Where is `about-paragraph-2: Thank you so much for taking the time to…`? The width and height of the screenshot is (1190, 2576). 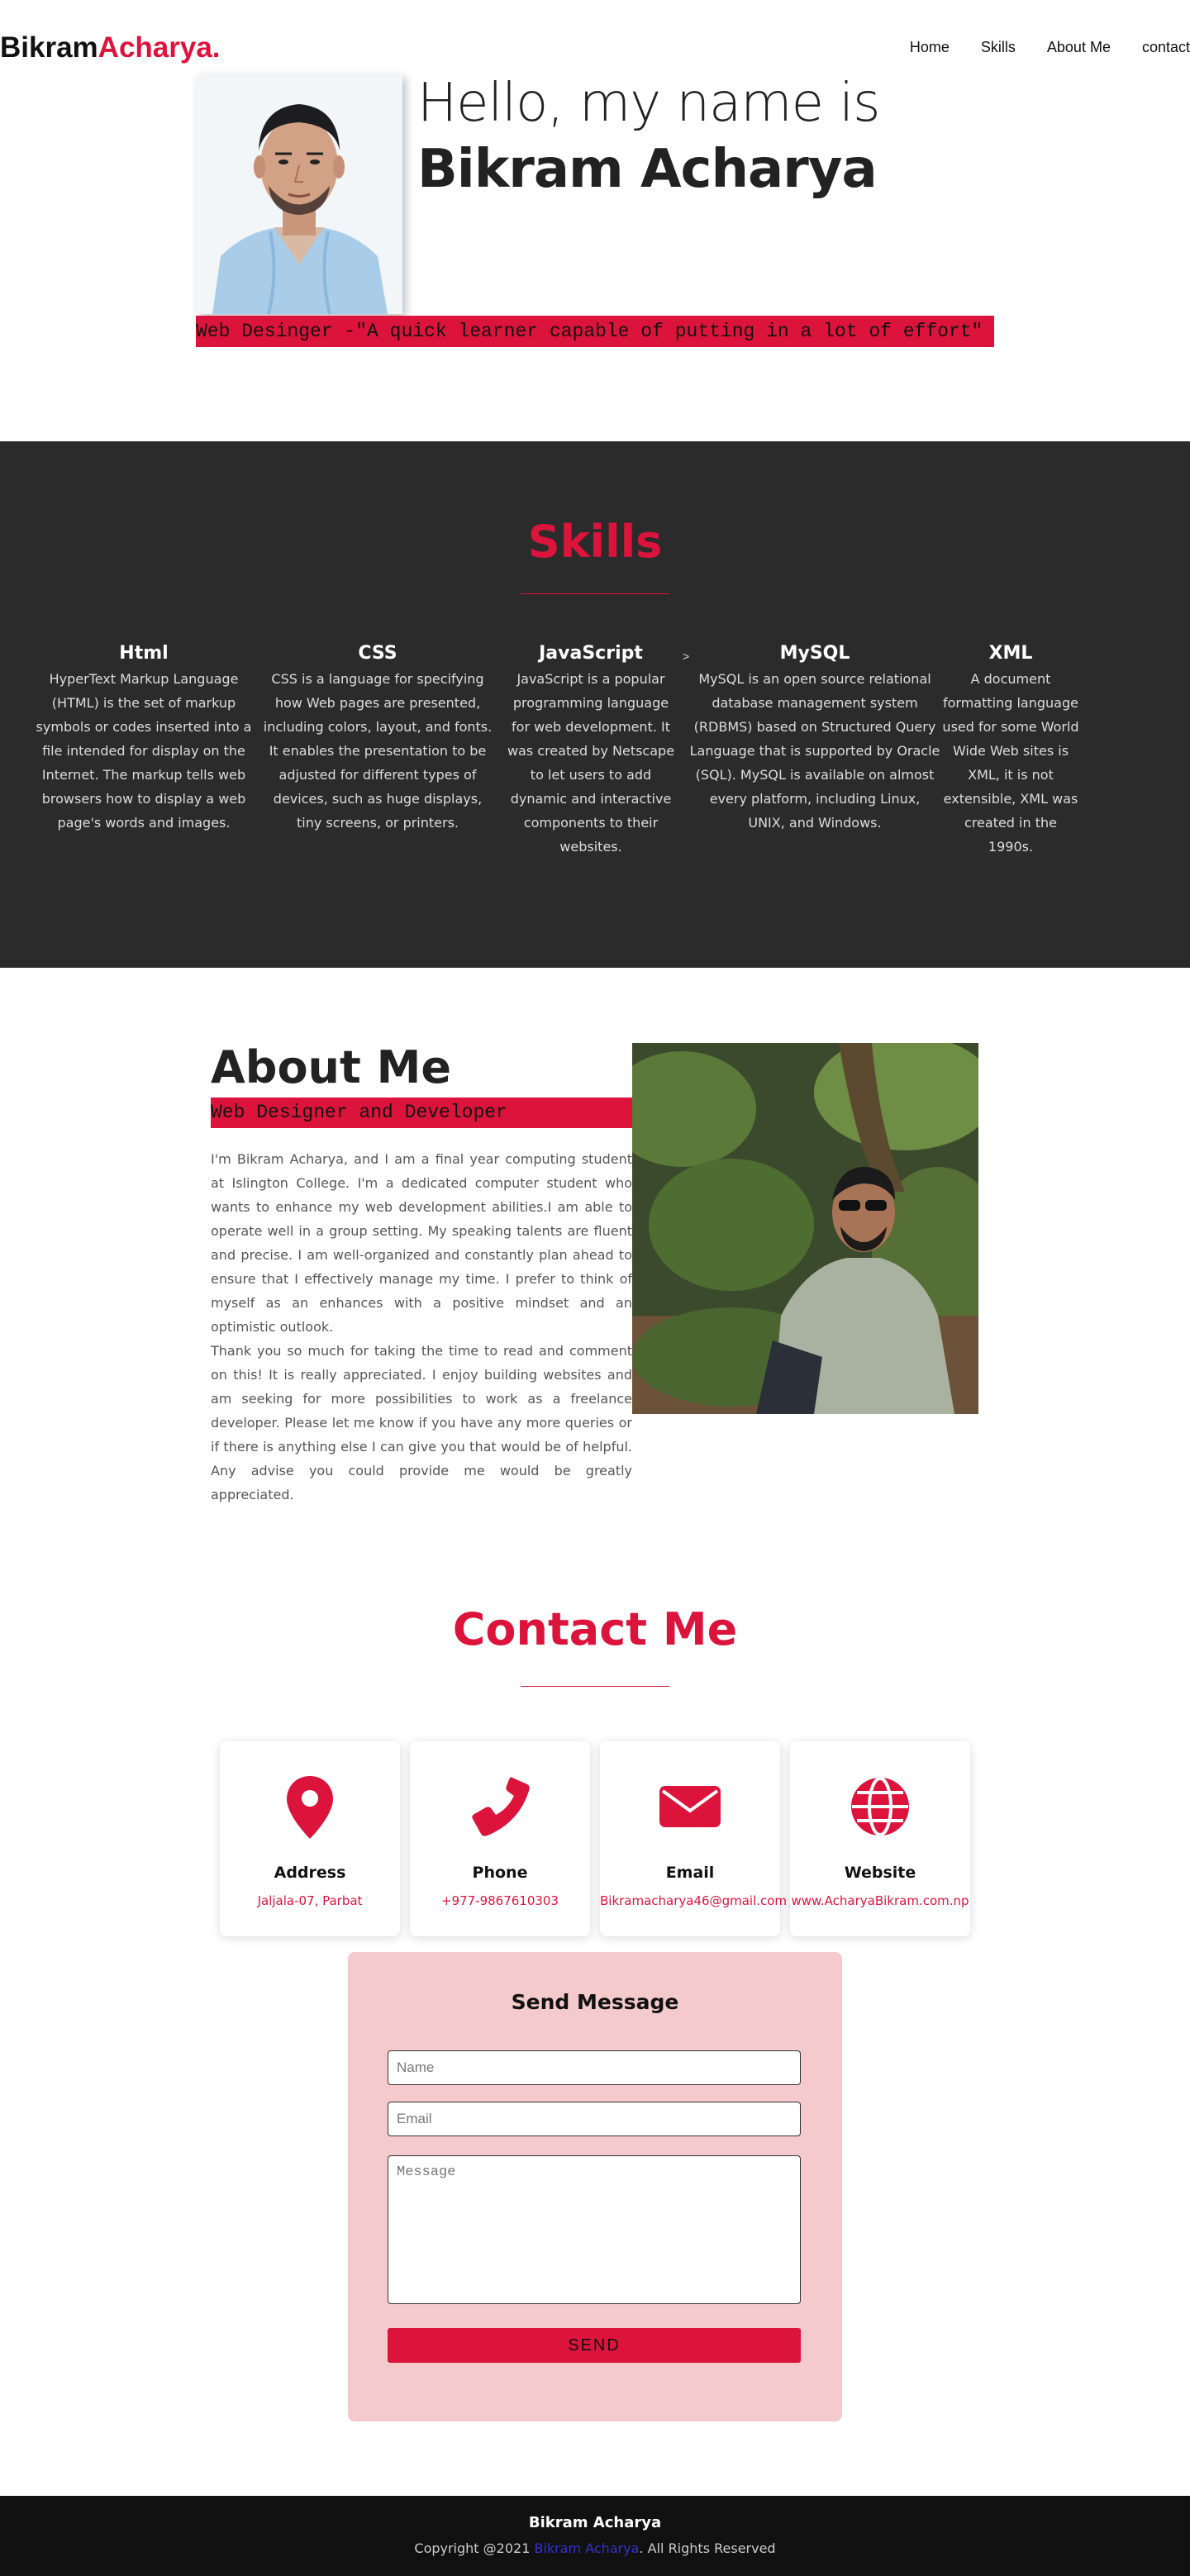
about-paragraph-2: Thank you so much for taking the time to… is located at coordinates (421, 1423).